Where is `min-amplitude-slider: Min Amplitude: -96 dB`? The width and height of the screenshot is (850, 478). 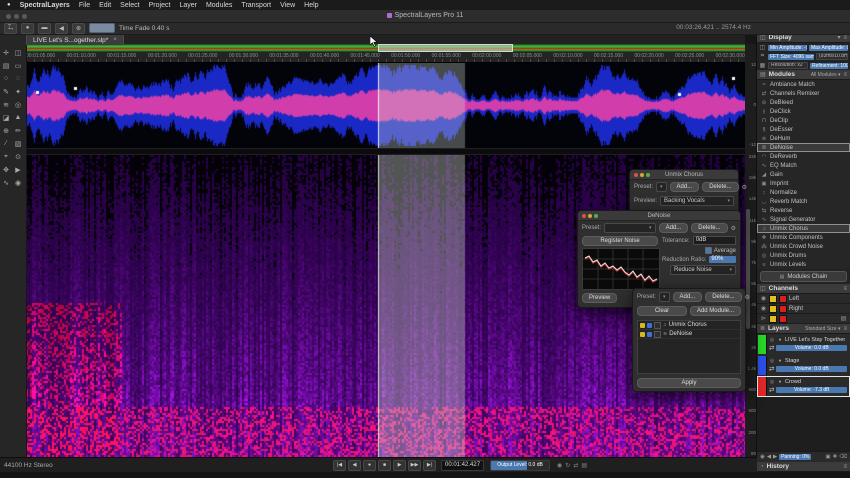
min-amplitude-slider: Min Amplitude: -96 dB is located at coordinates (787, 47).